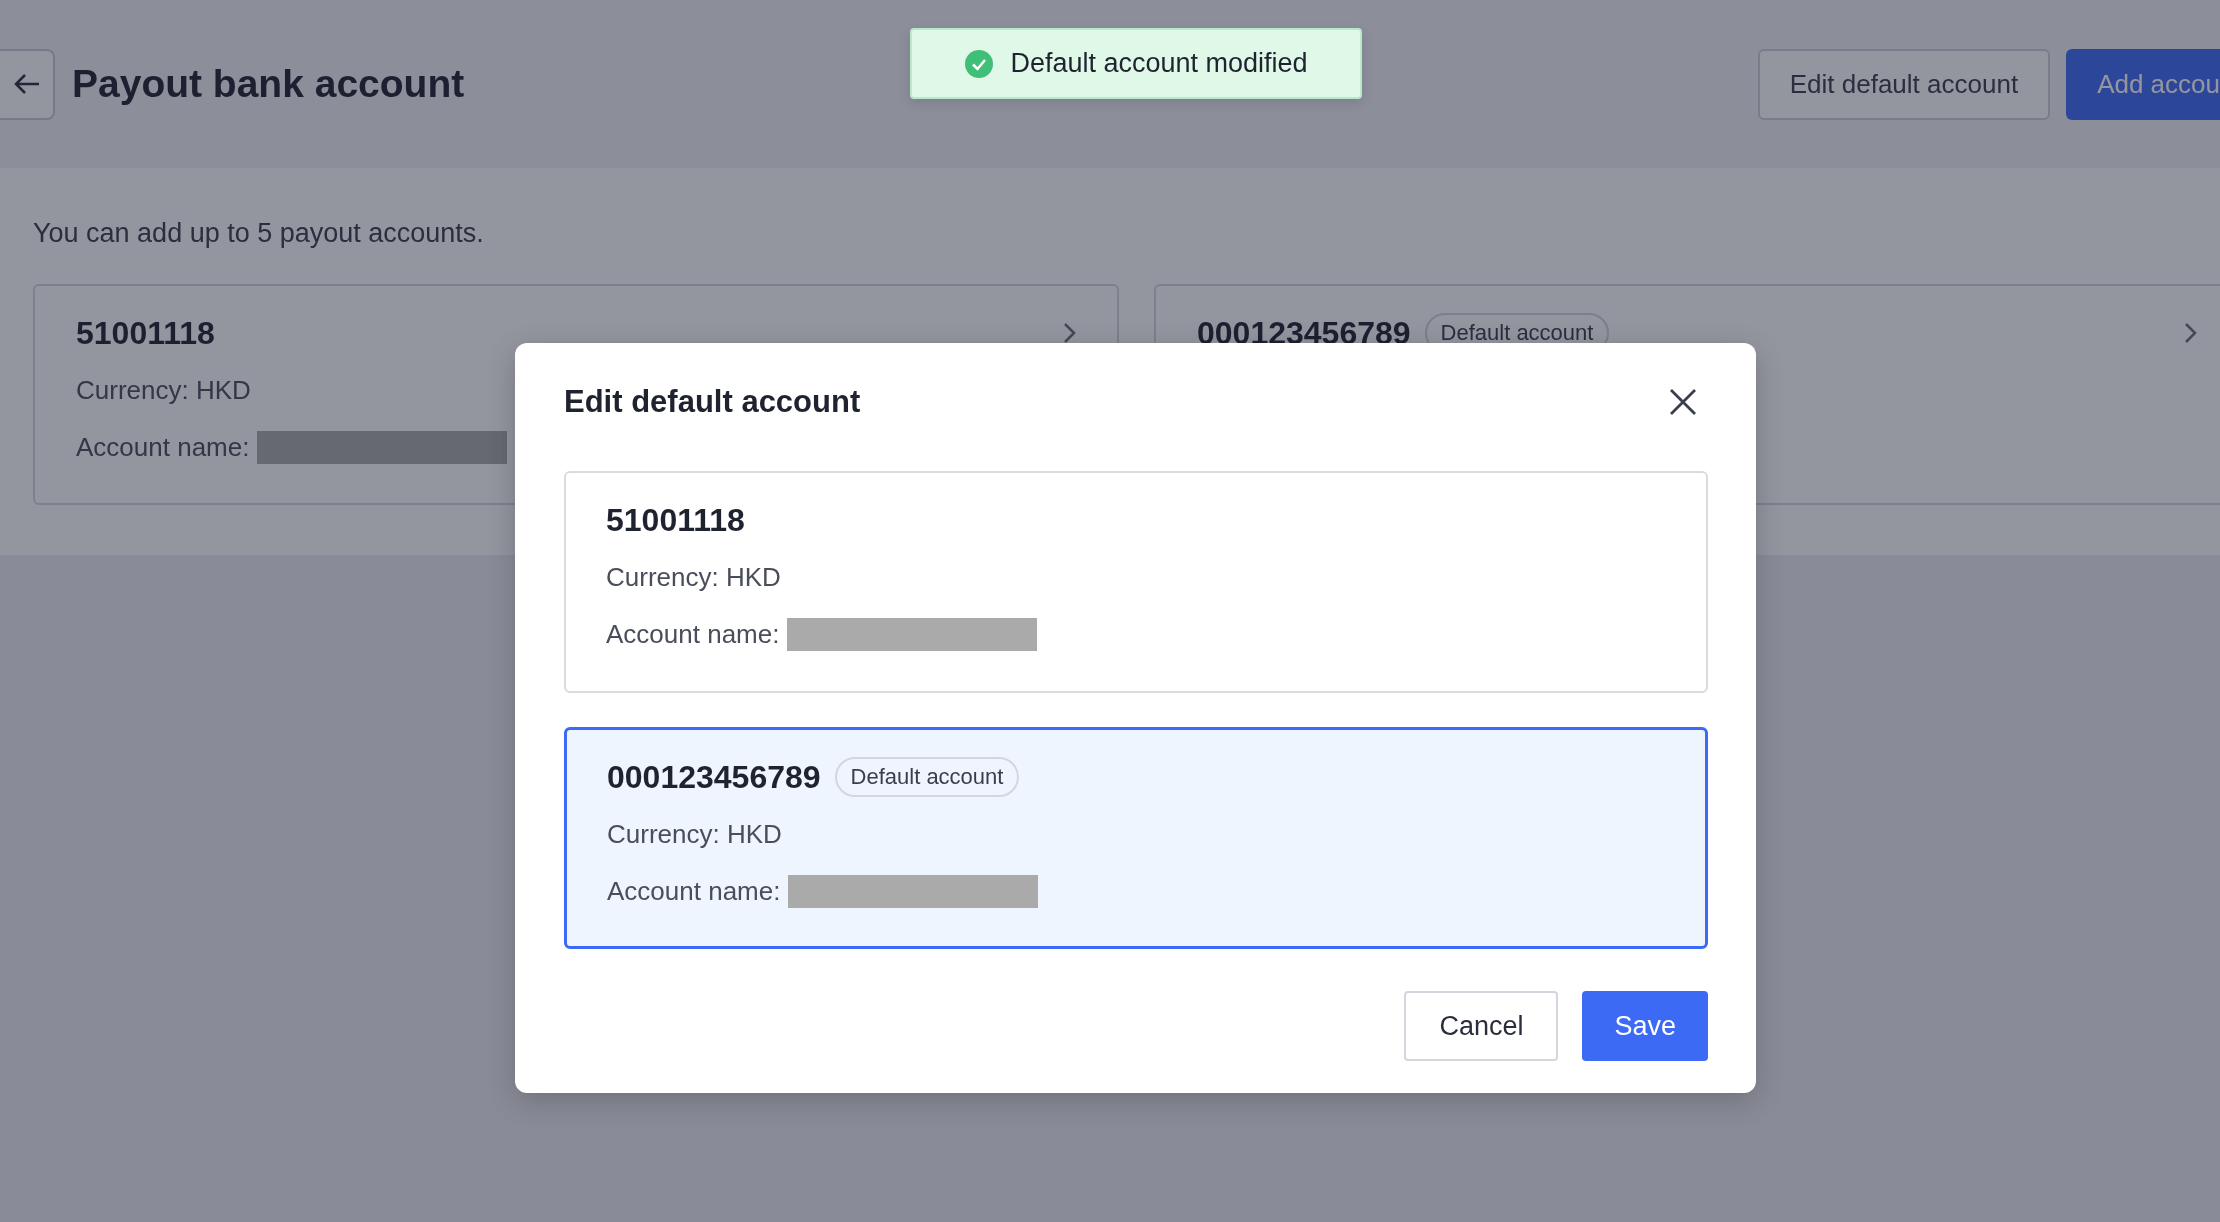  I want to click on default-badge: Default account, so click(927, 777).